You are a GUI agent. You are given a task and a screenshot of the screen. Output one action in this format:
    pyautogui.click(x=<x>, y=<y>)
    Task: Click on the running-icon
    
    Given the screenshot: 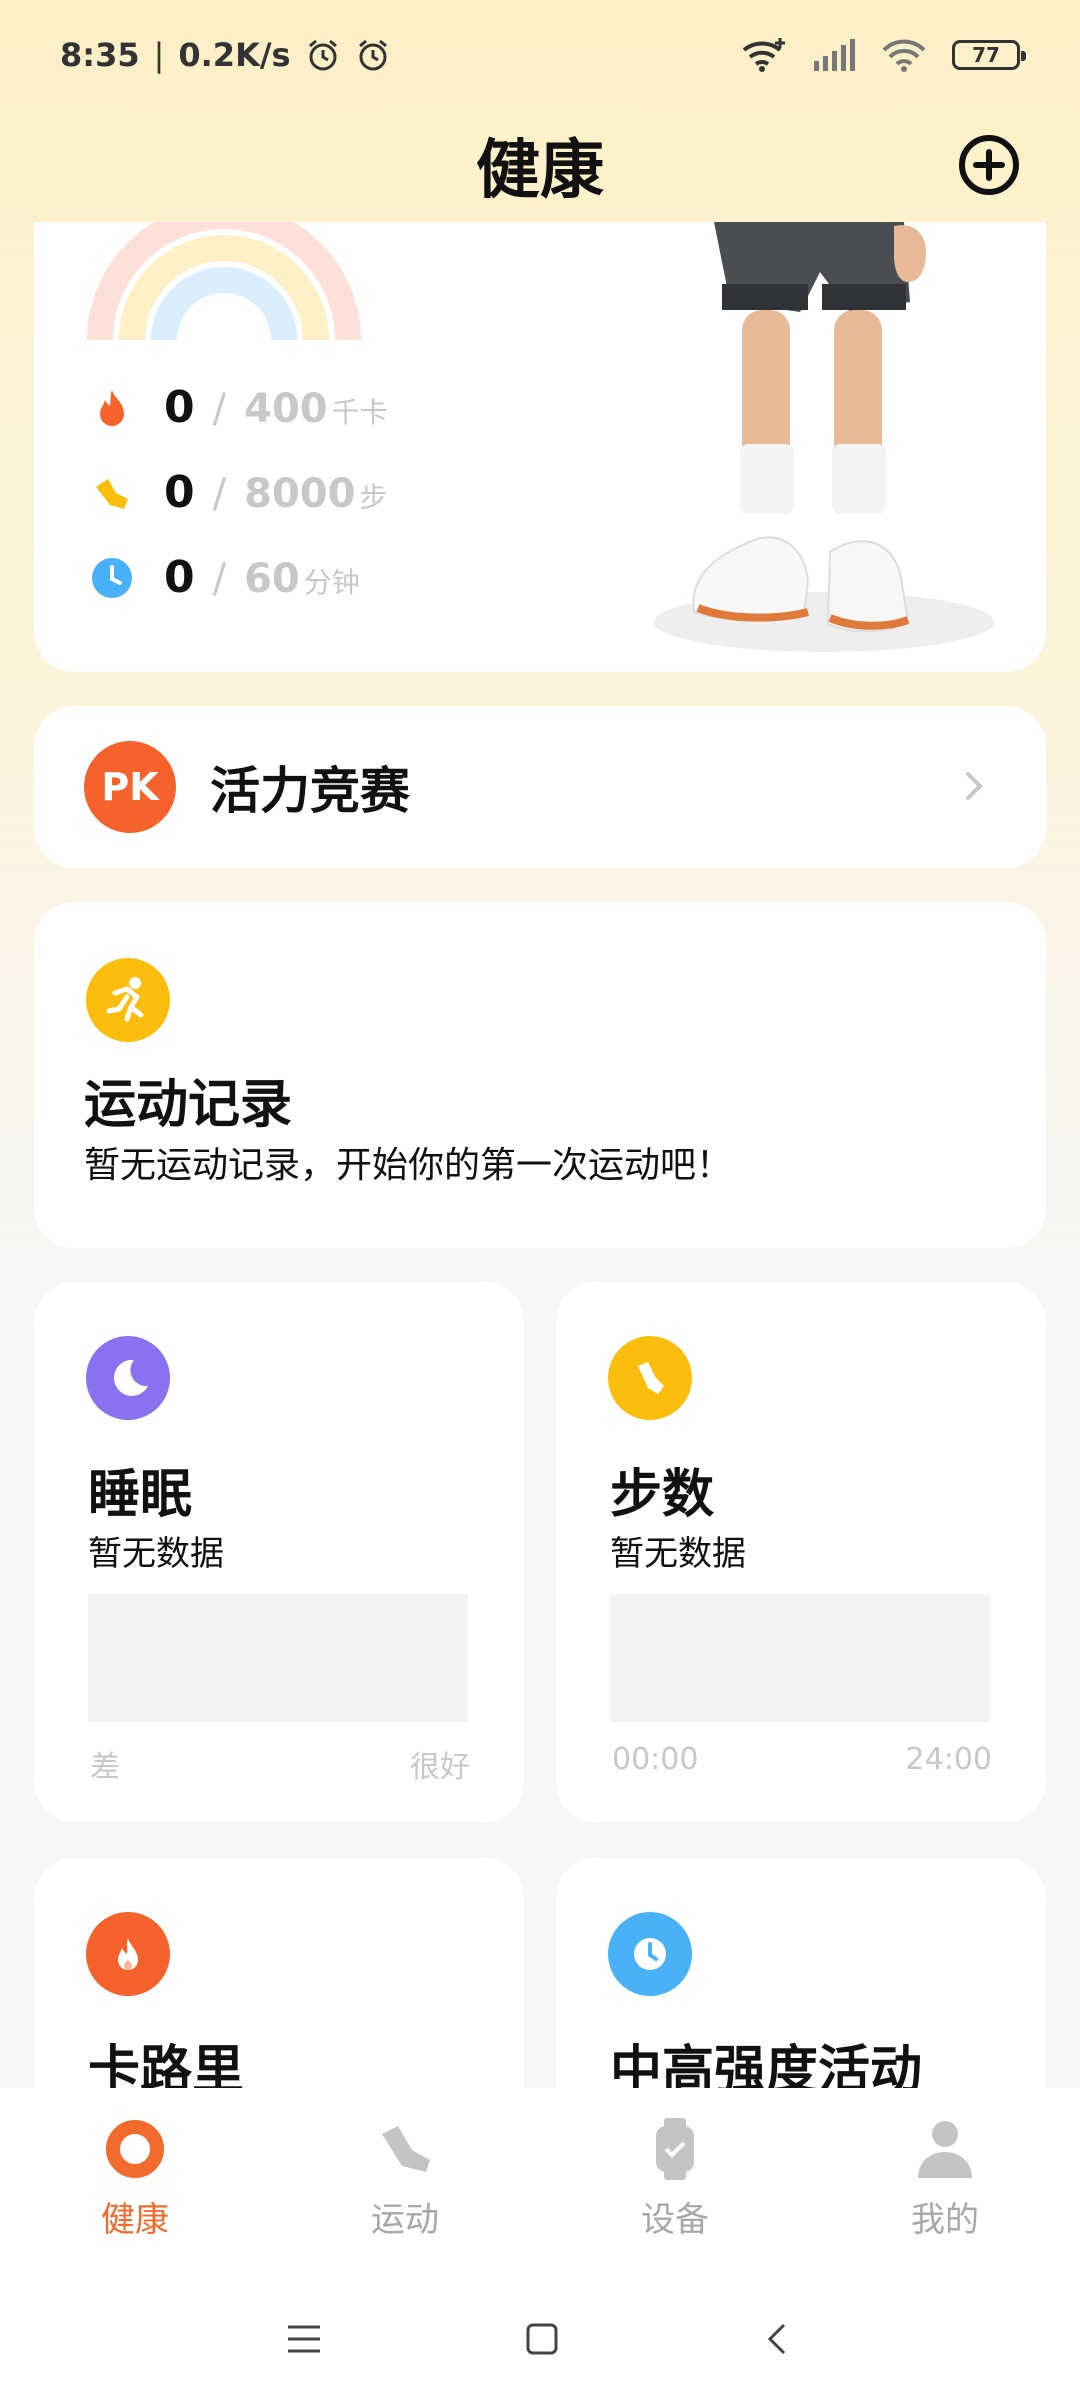 What is the action you would take?
    pyautogui.click(x=128, y=1000)
    